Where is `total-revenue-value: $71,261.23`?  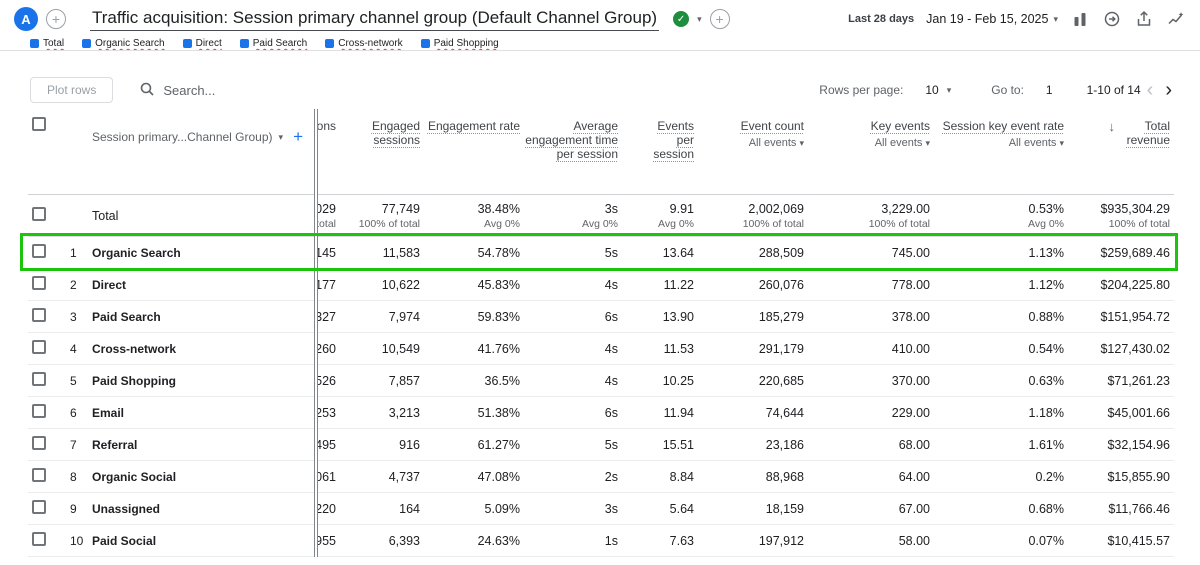 total-revenue-value: $71,261.23 is located at coordinates (1138, 380).